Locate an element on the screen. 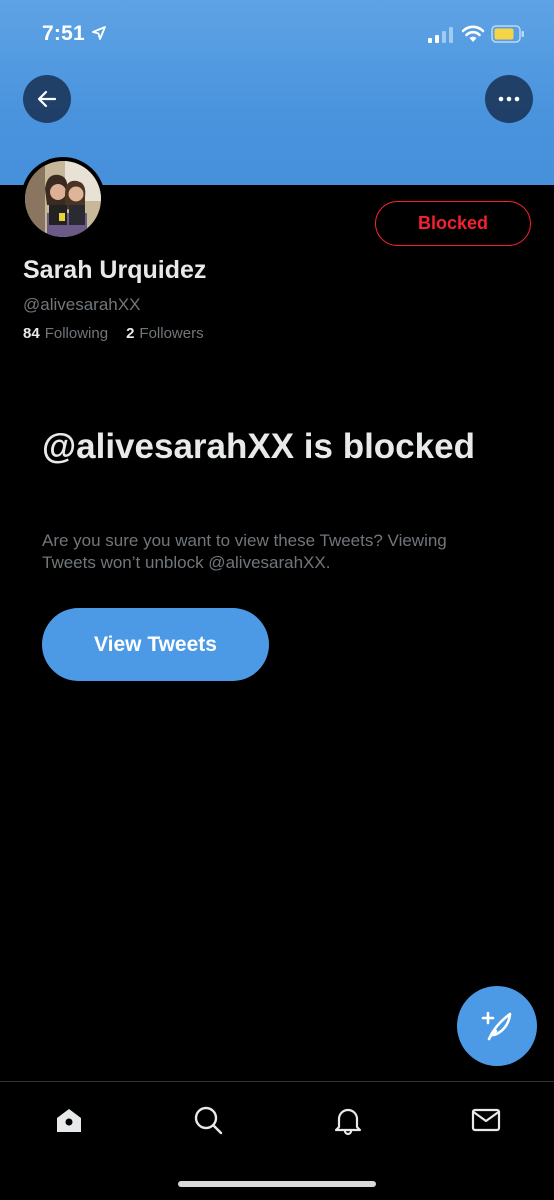 This screenshot has height=1200, width=554. back-button is located at coordinates (47, 99).